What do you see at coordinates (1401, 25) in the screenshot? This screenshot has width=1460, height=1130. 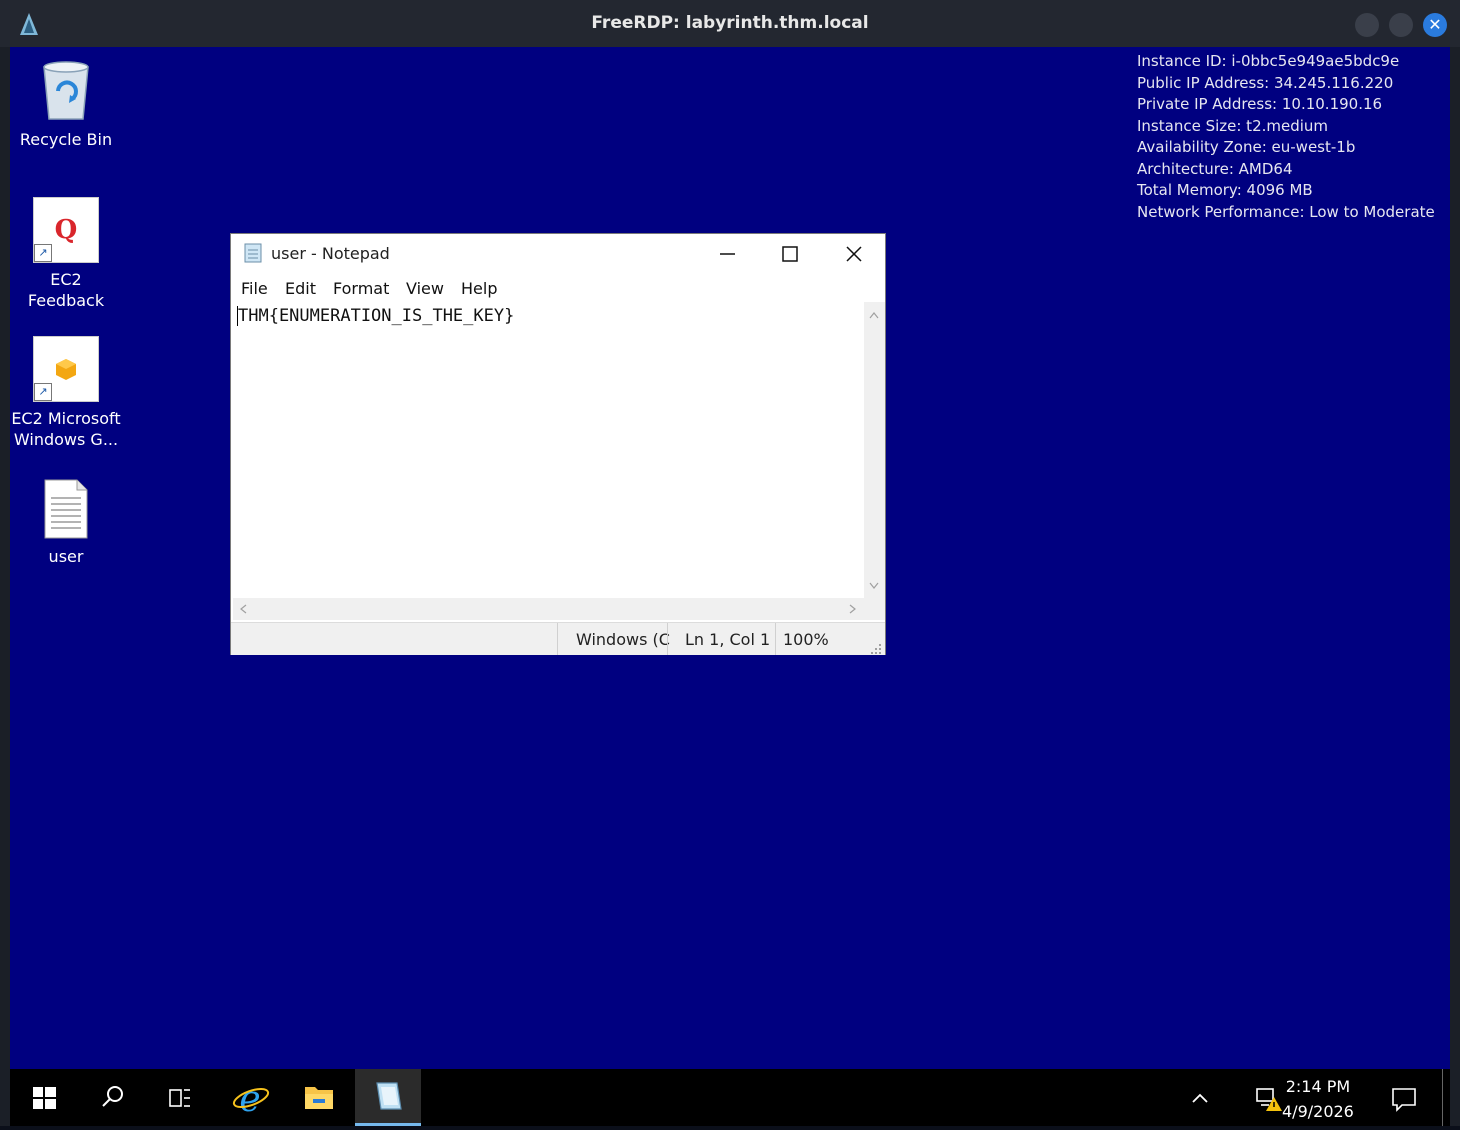 I see `window-maximize-button` at bounding box center [1401, 25].